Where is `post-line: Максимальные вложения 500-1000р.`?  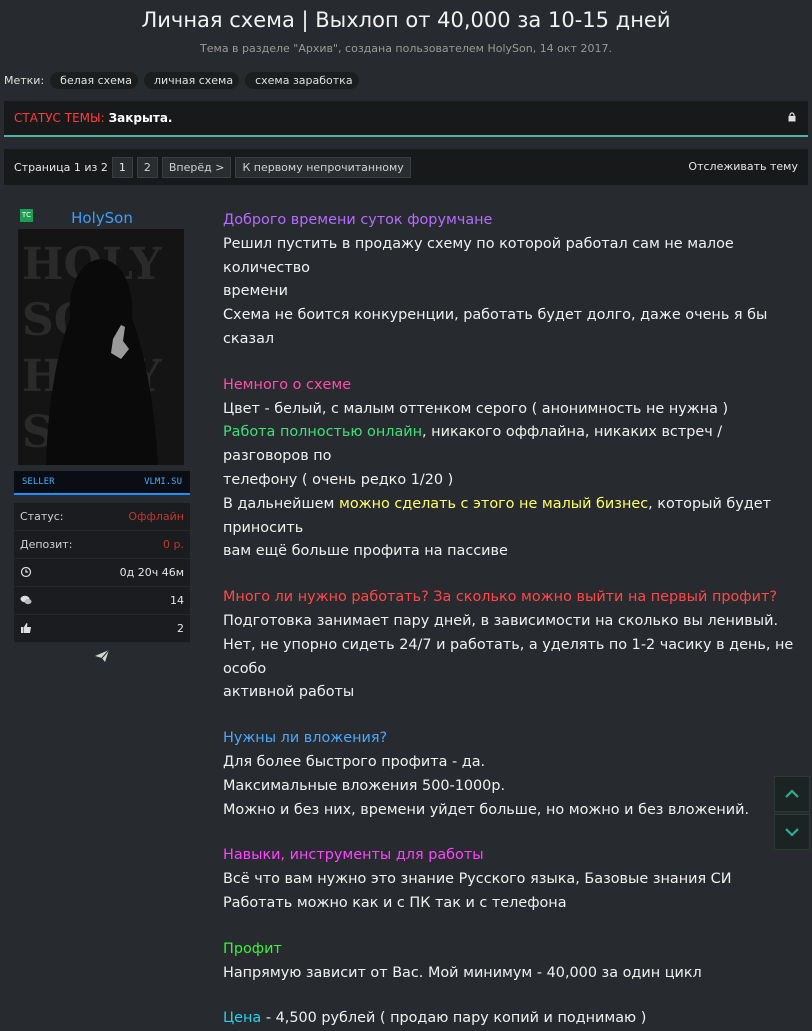
post-line: Максимальные вложения 500-1000р. is located at coordinates (364, 785).